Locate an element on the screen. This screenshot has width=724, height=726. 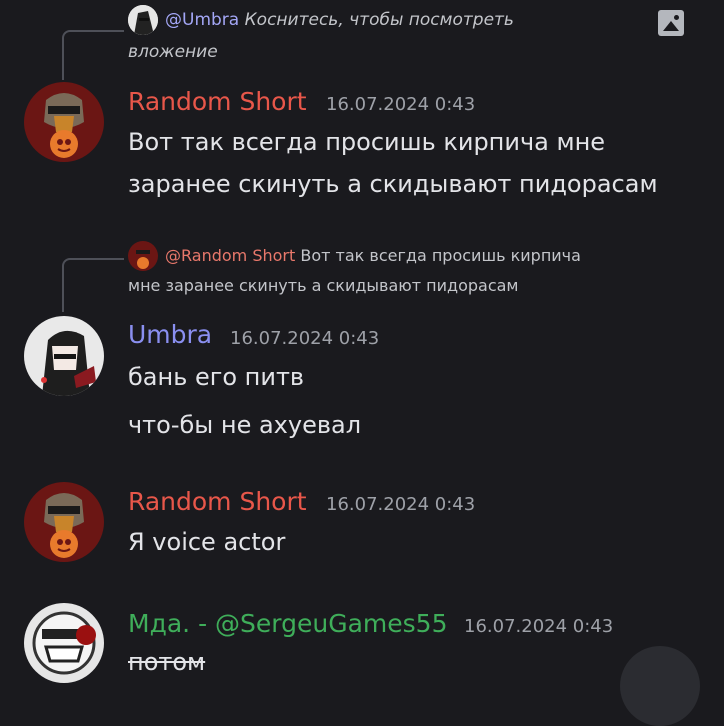
message-line: Я voice actor is located at coordinates (207, 542).